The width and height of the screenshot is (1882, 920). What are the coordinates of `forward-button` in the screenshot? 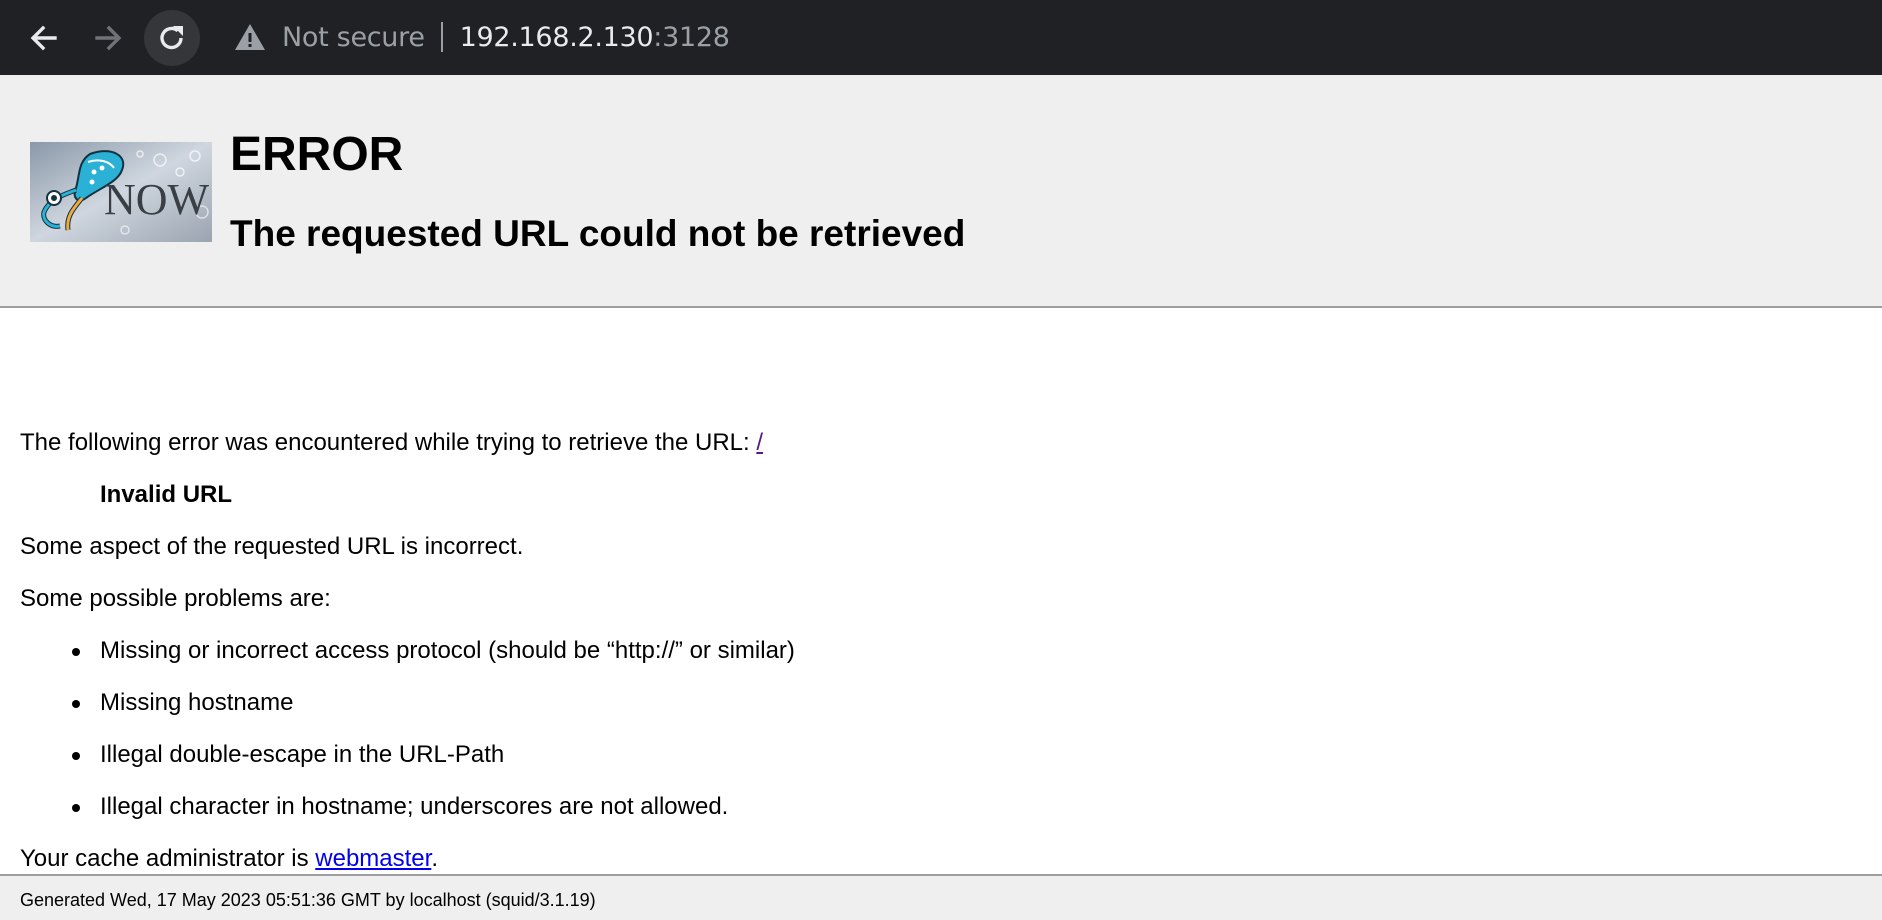 It's located at (108, 38).